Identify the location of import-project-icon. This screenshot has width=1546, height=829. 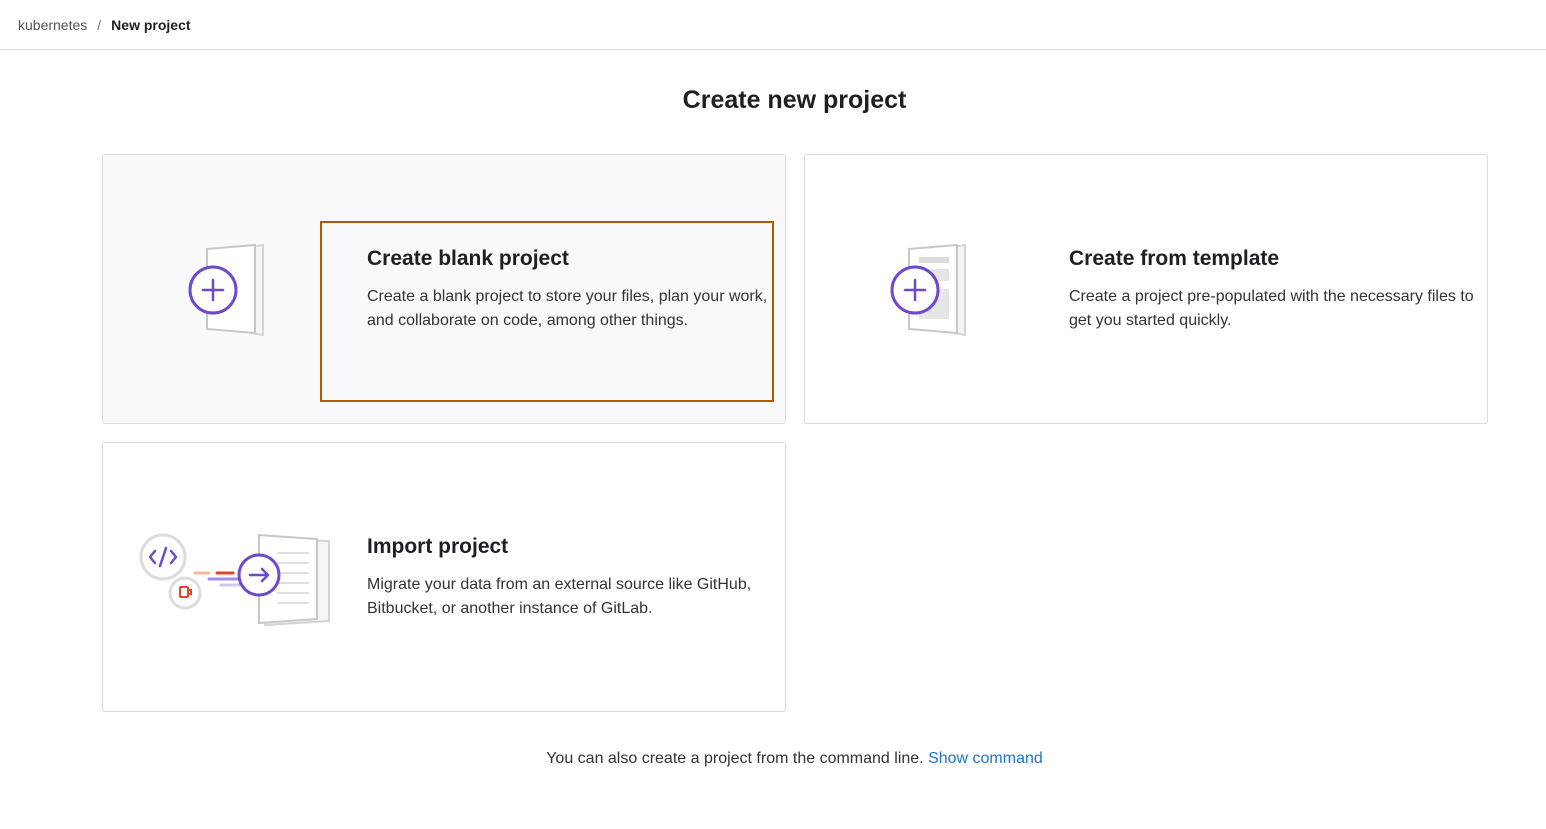
(235, 581).